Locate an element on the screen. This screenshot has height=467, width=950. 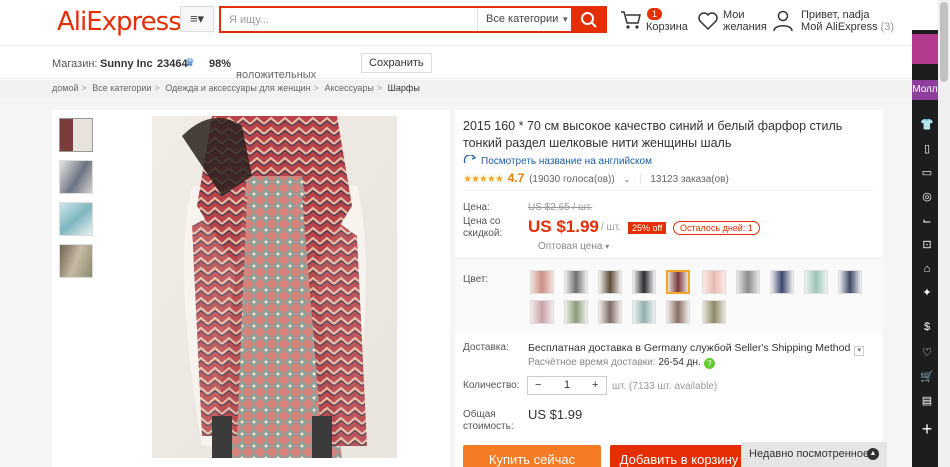
thumbnail-list is located at coordinates (77, 202).